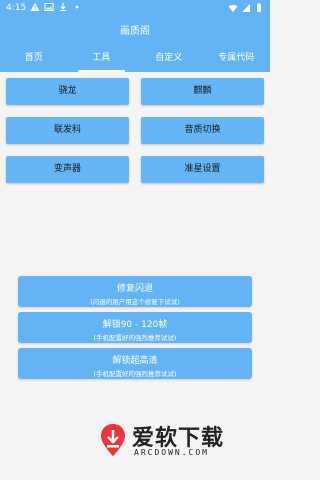 The image size is (320, 480). Describe the element at coordinates (67, 169) in the screenshot. I see `voice-changer-button: 变声器` at that location.